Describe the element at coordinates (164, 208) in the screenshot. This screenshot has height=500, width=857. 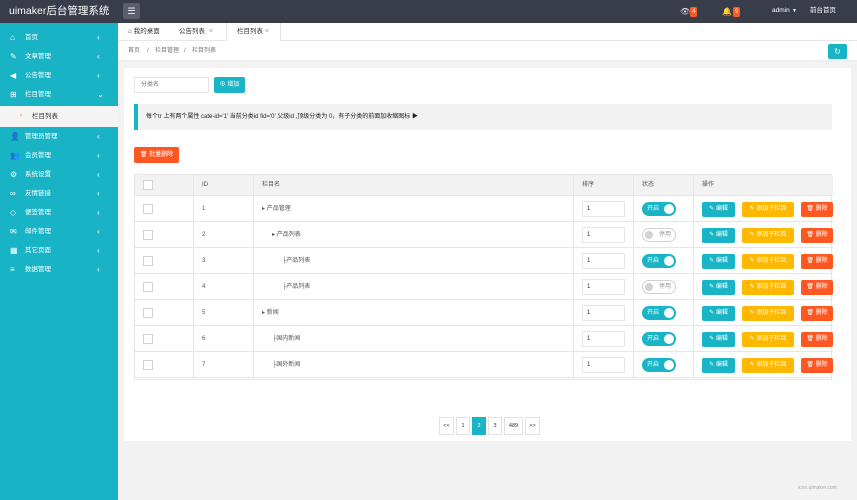
I see `row-checkbox-cell` at that location.